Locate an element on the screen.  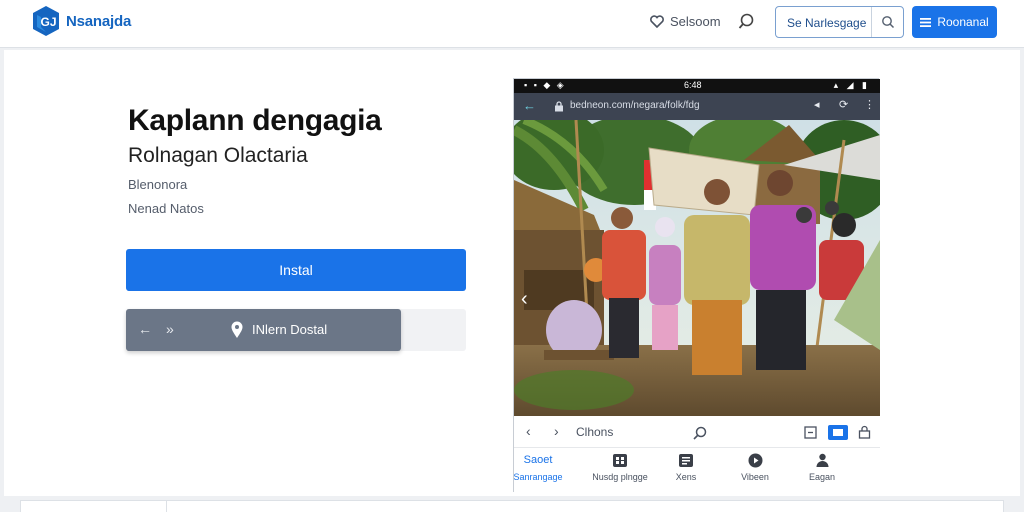
secondary-action-track: ← » INlern Dostal is located at coordinates (296, 330).